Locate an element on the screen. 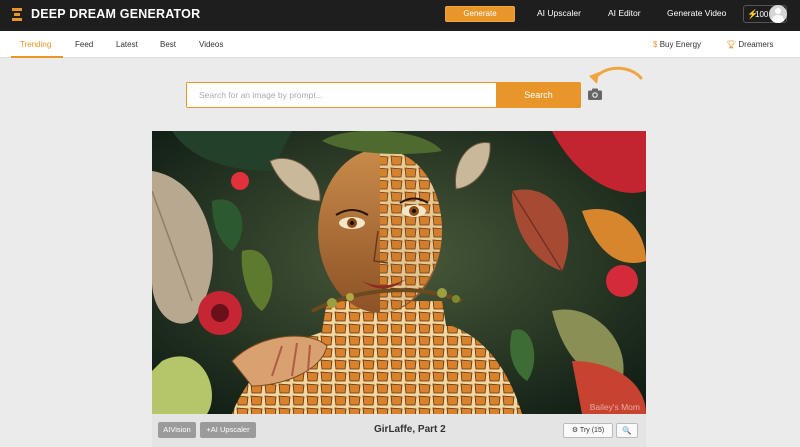 This screenshot has height=447, width=800. nav-ai-editor: AI Editor is located at coordinates (624, 13).